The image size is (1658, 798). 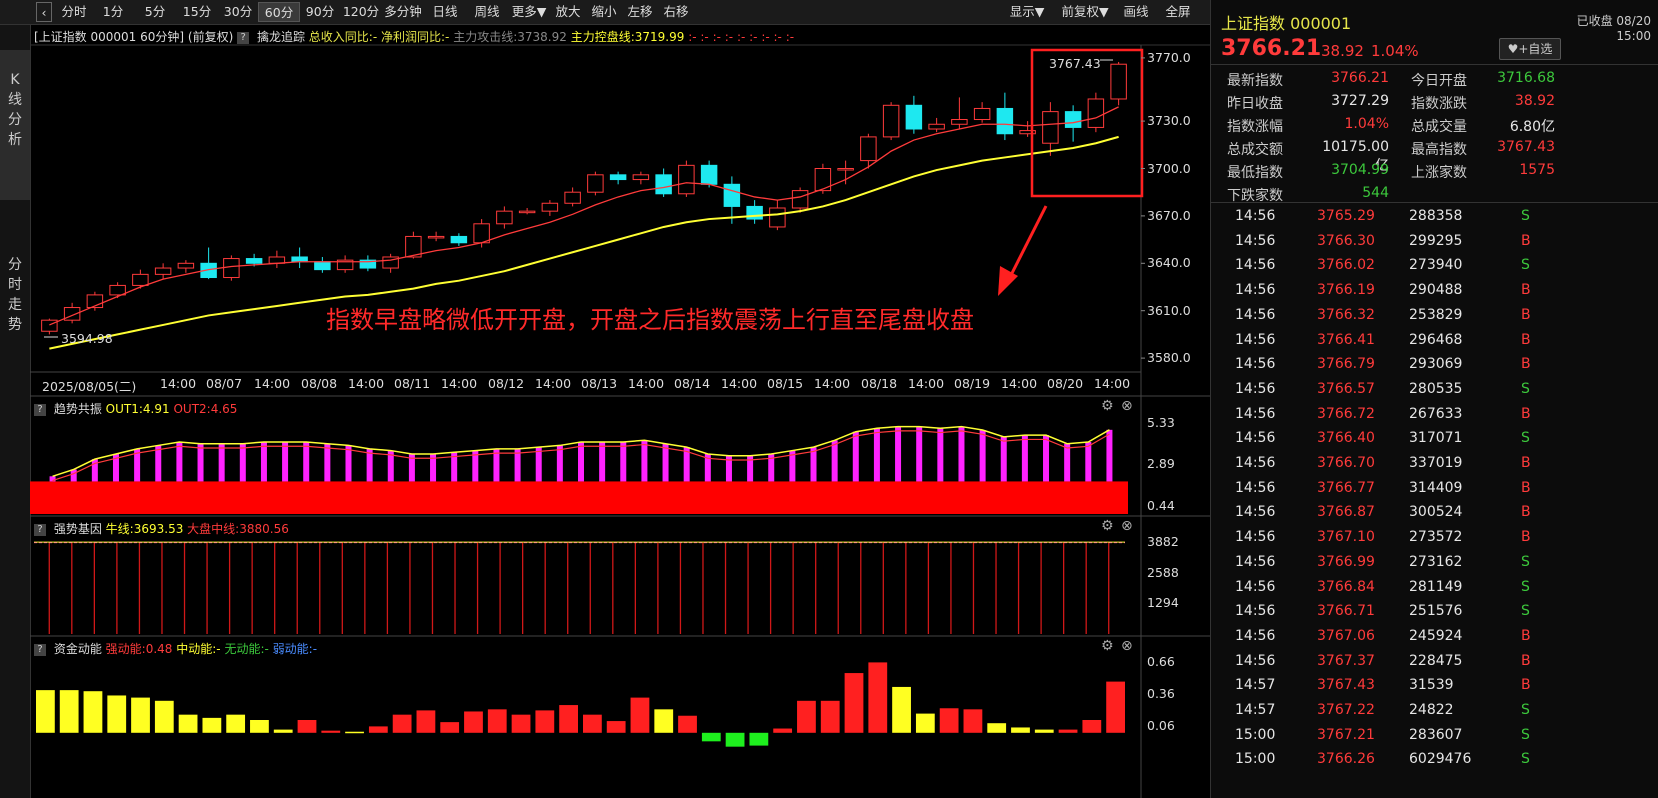 I want to click on quote-field-label: 指数涨幅, so click(x=1255, y=127).